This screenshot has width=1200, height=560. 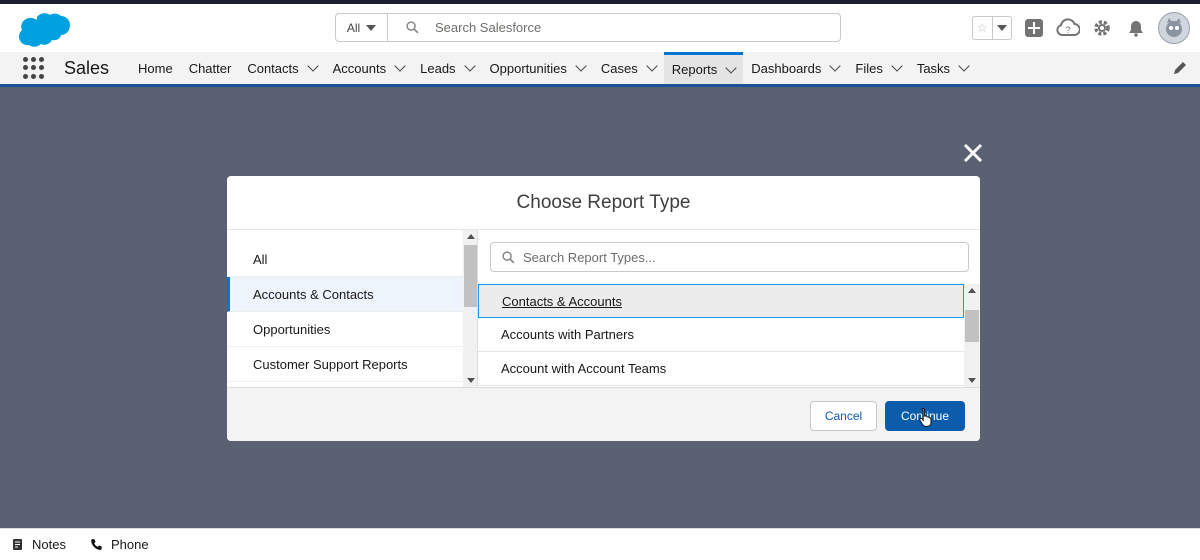 What do you see at coordinates (843, 416) in the screenshot?
I see `cancel-button: Cancel` at bounding box center [843, 416].